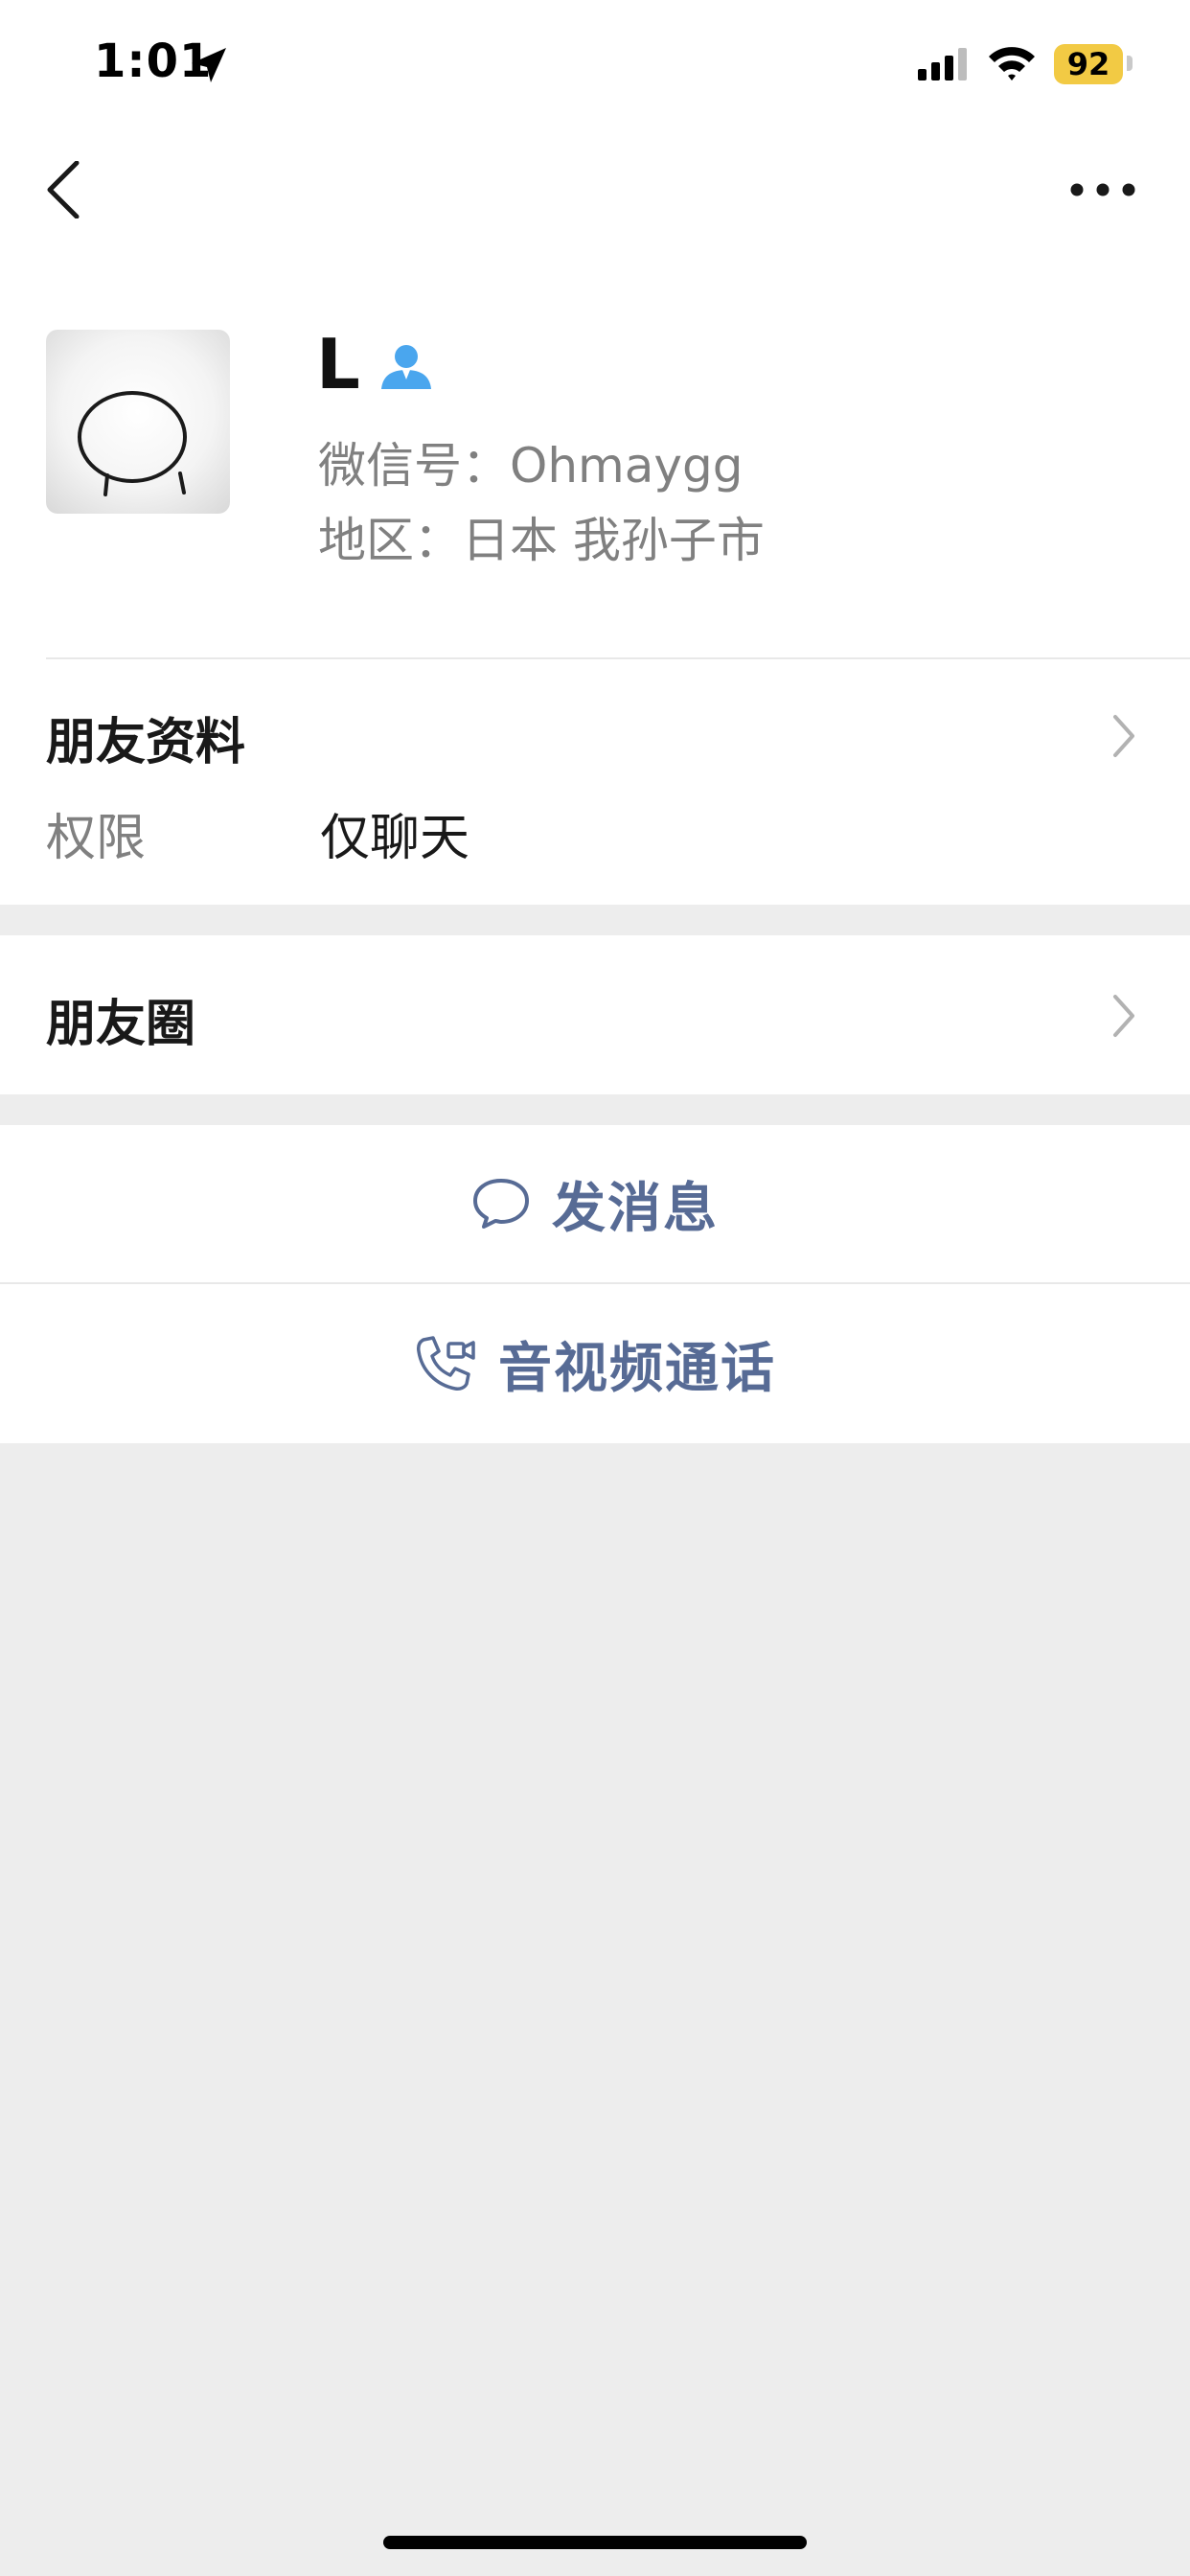 The width and height of the screenshot is (1190, 2576). Describe the element at coordinates (1089, 64) in the screenshot. I see `battery-indicator: 92` at that location.